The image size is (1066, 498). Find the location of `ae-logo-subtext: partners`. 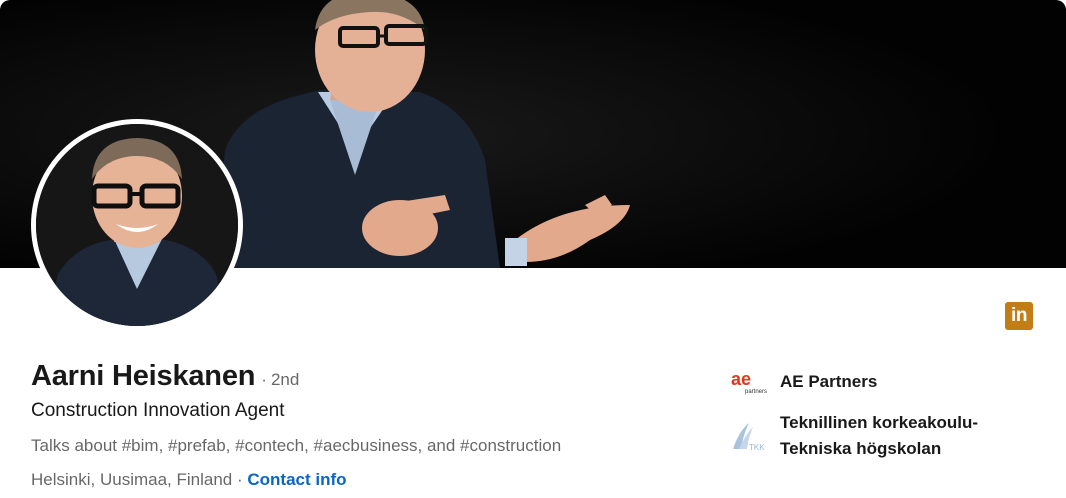

ae-logo-subtext: partners is located at coordinates (756, 392).